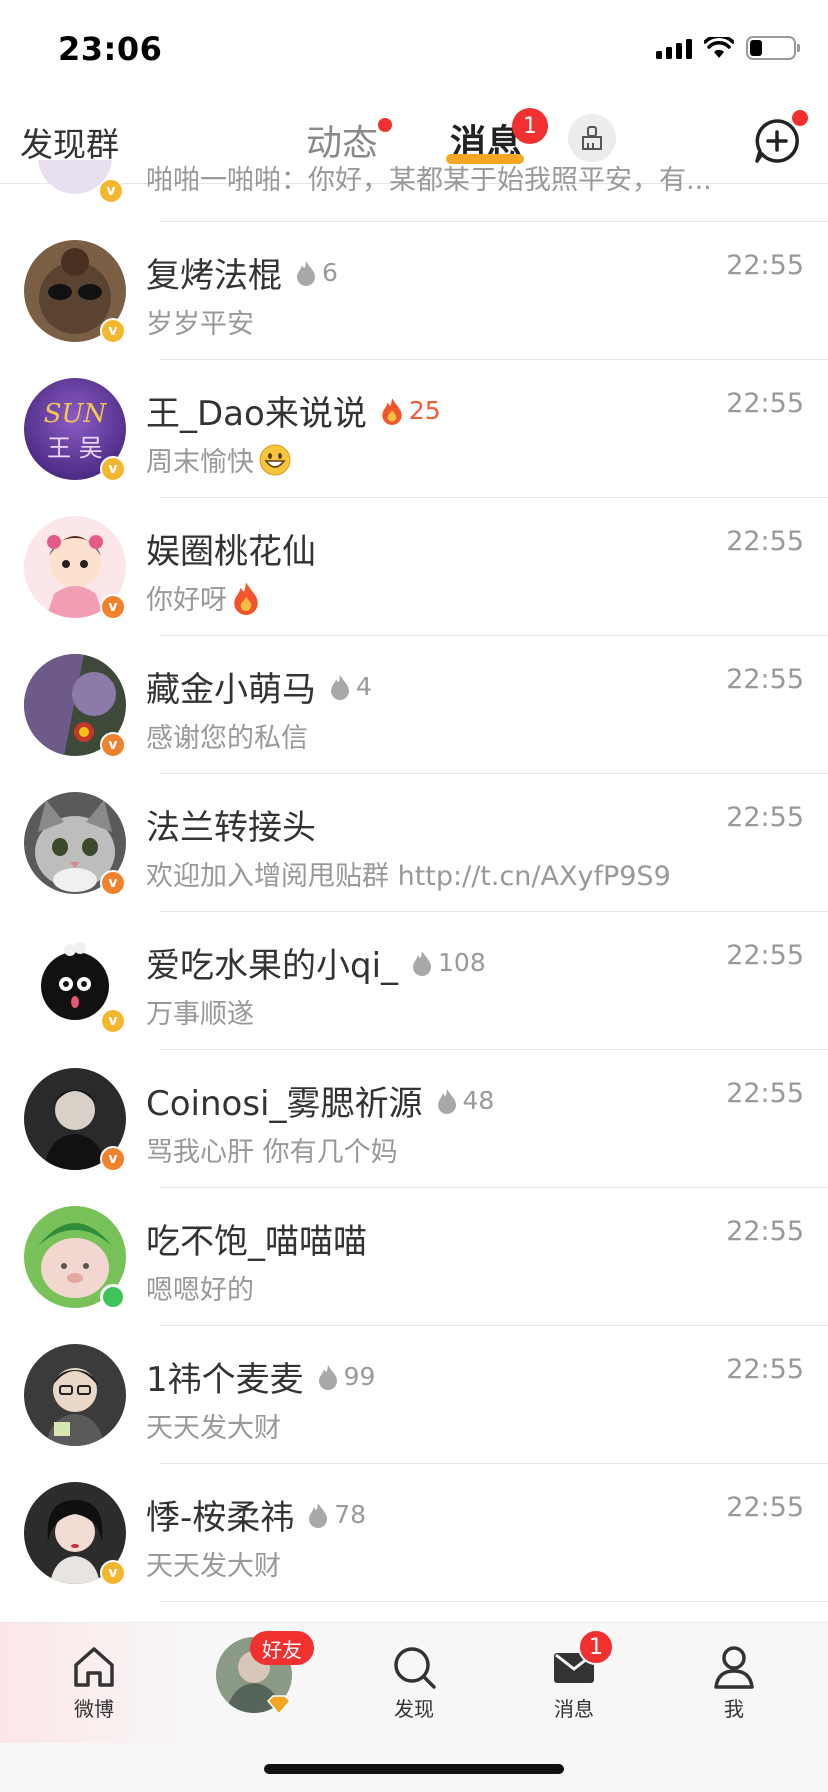 This screenshot has width=828, height=1792. Describe the element at coordinates (76, 414) in the screenshot. I see `svg-text: SUN` at that location.